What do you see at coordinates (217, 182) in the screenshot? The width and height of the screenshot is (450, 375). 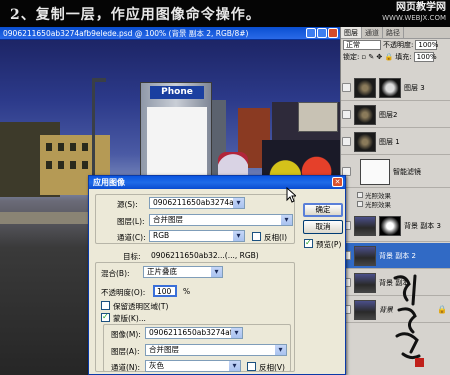 I see `dialog-title-bar: 应用图像 ✕` at bounding box center [217, 182].